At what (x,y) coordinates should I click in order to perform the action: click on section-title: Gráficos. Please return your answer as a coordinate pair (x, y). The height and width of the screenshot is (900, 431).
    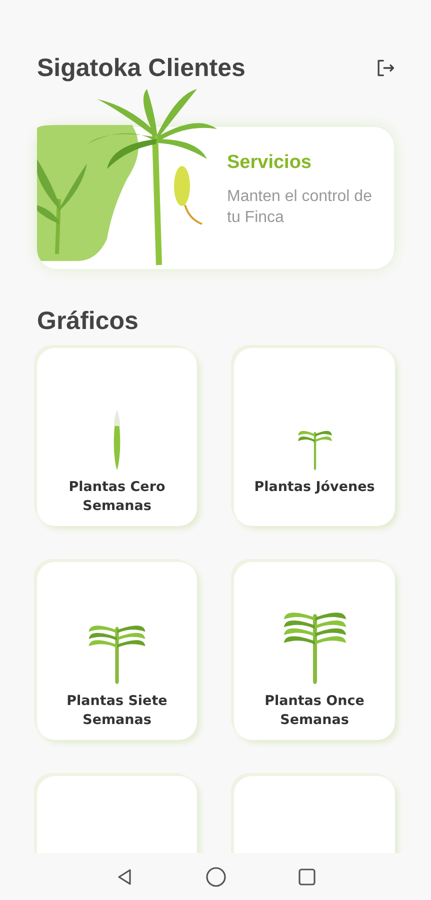
    Looking at the image, I should click on (88, 321).